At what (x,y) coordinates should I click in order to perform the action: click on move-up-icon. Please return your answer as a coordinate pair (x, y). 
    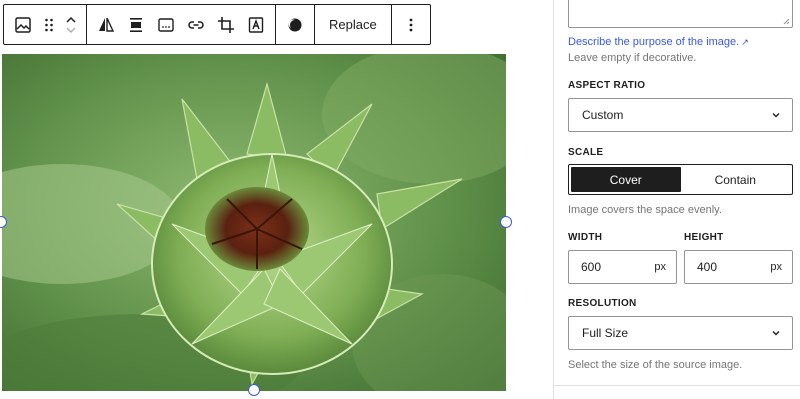
    Looking at the image, I should click on (71, 20).